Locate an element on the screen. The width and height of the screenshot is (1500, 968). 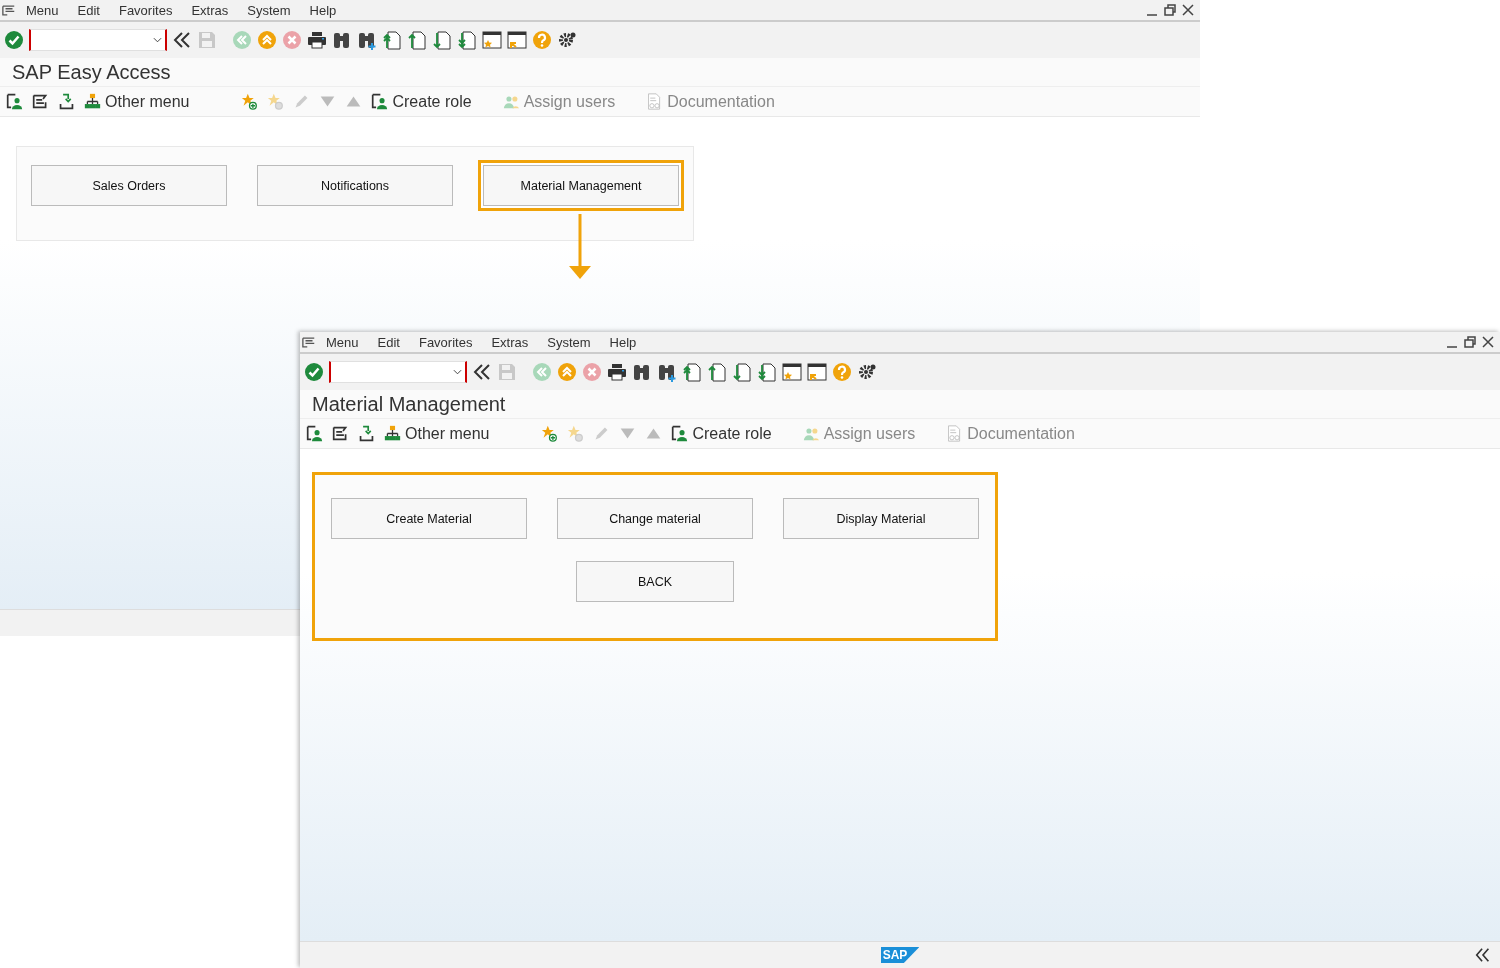
action-button: BACK is located at coordinates (655, 581).